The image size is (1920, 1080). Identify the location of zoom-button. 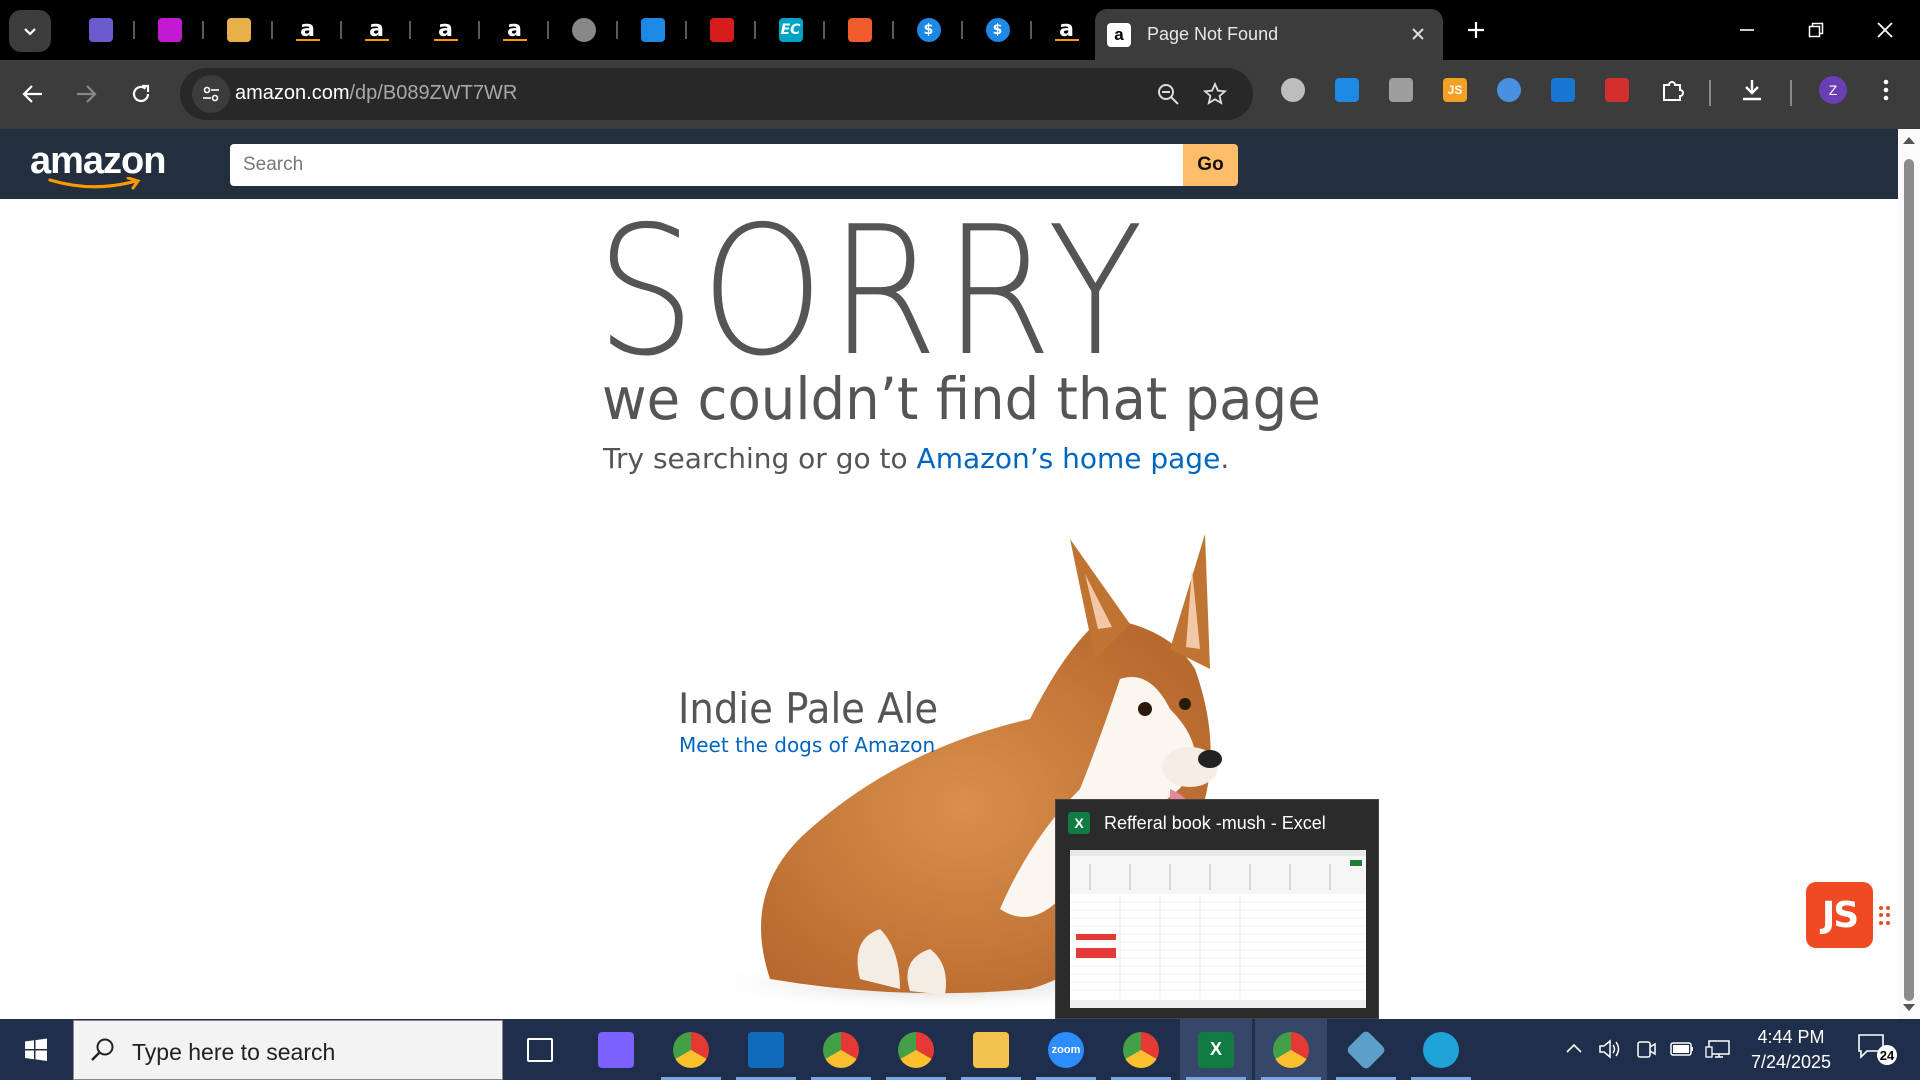
(1168, 94).